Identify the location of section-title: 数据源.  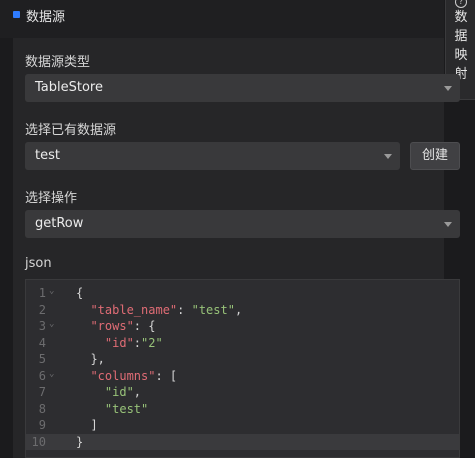
(46, 17).